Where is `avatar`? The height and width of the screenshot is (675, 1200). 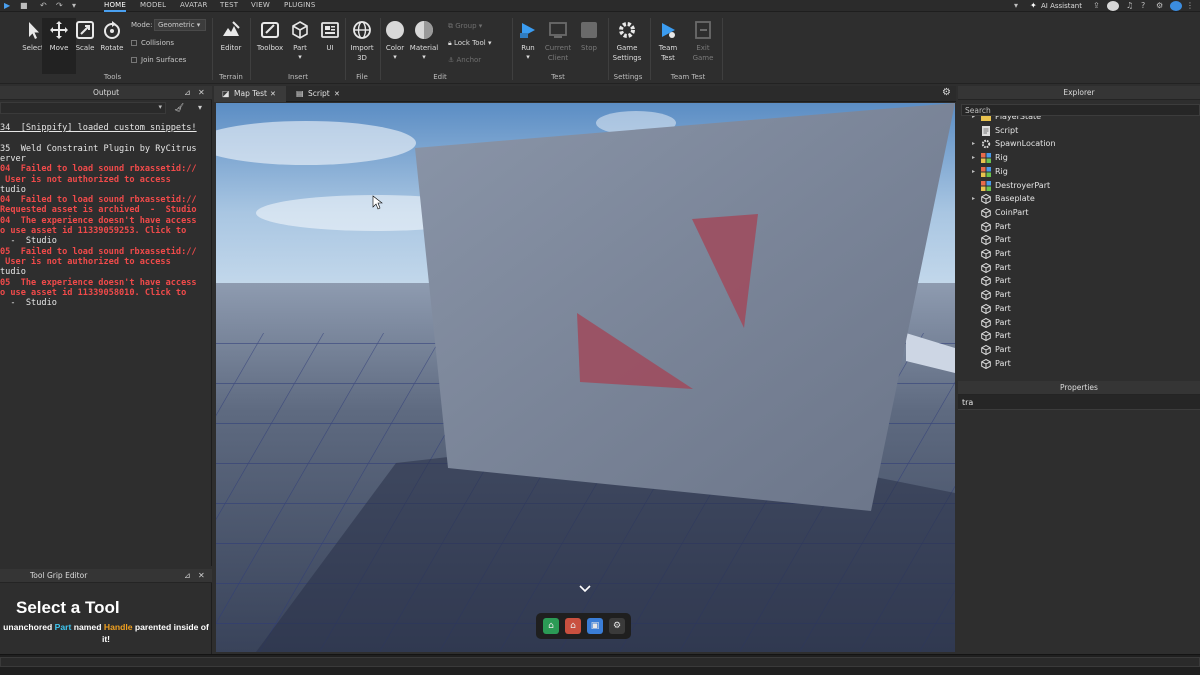 avatar is located at coordinates (1113, 6).